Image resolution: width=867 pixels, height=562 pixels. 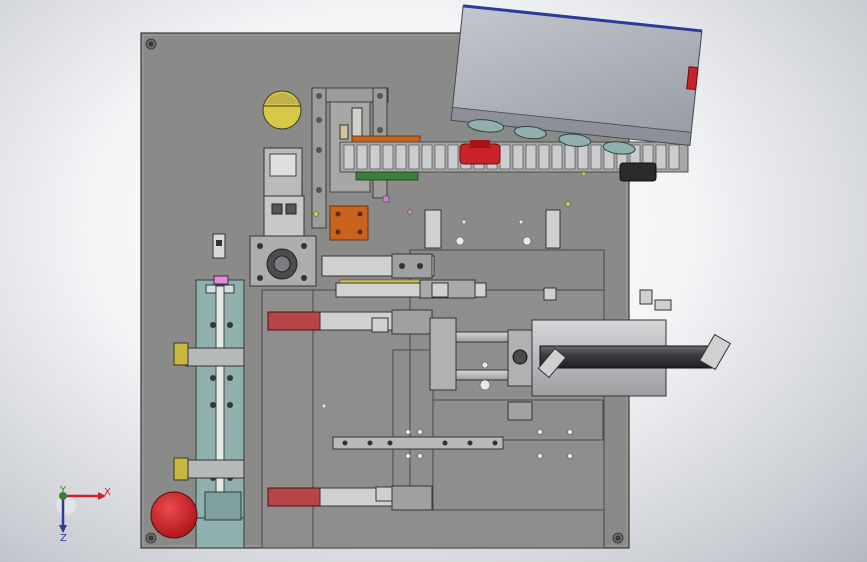 What do you see at coordinates (386, 199) in the screenshot?
I see `small-pink-dot` at bounding box center [386, 199].